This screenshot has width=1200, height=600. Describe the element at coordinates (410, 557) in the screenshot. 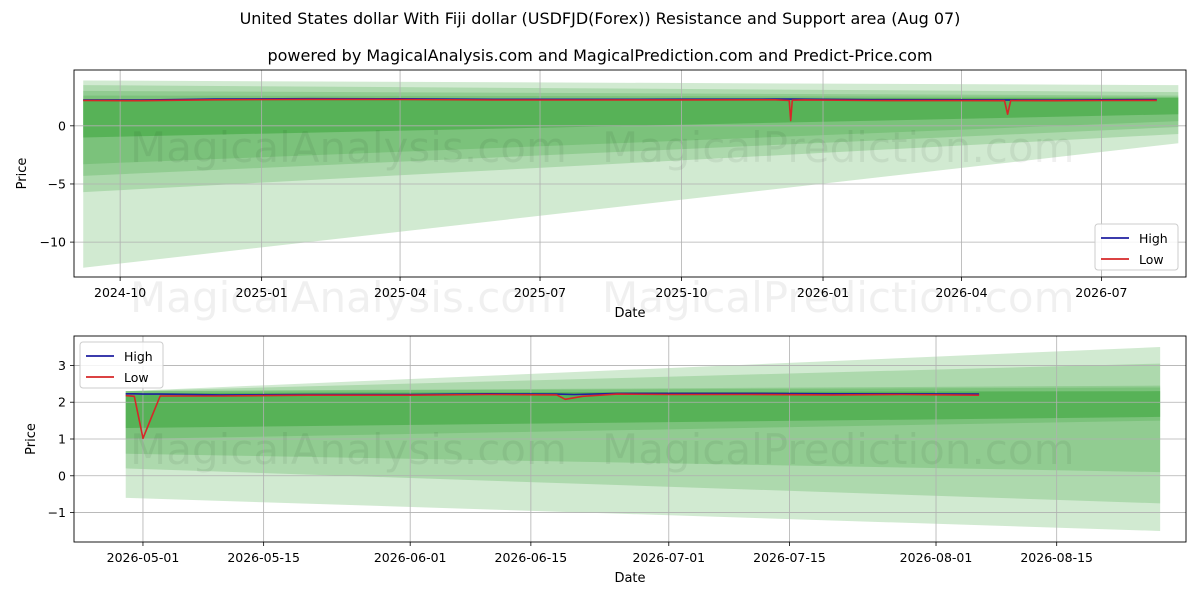

I see `x-tick-label: 2026-06-01` at that location.